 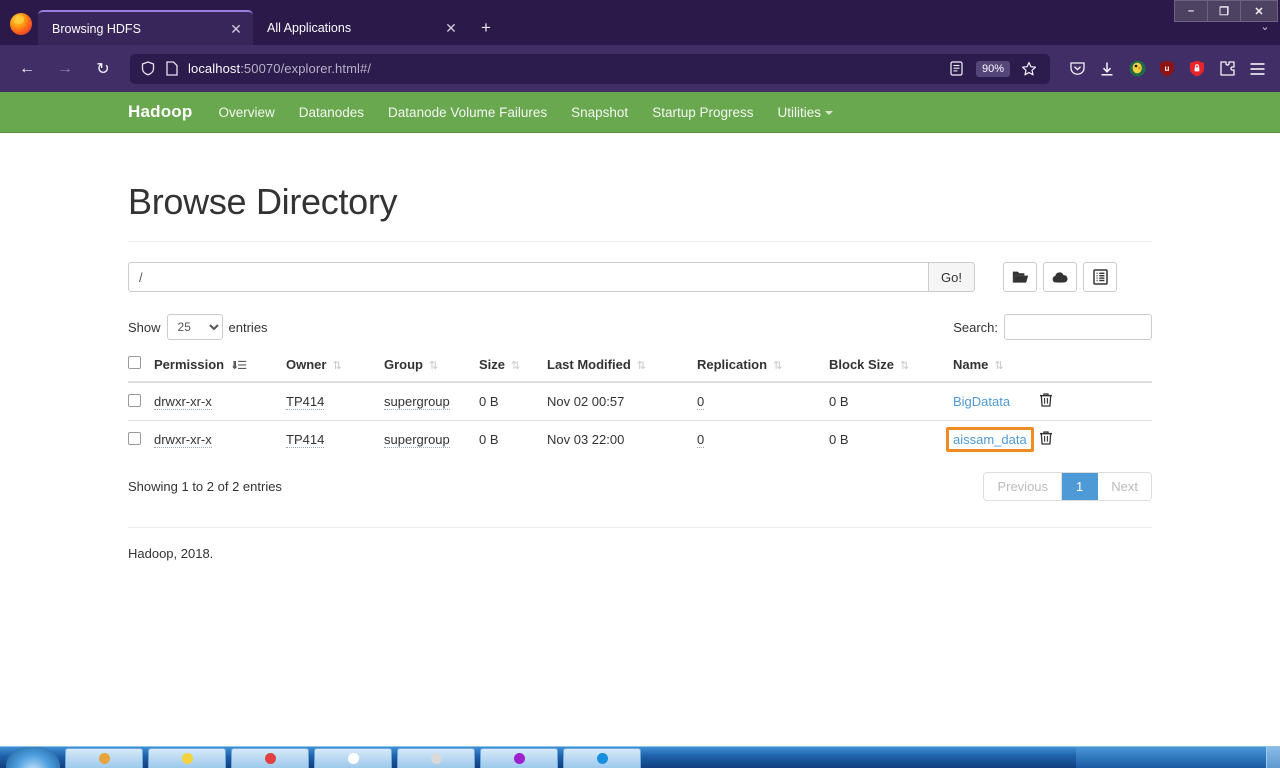 I want to click on nav-item-overview: Overview, so click(x=246, y=112).